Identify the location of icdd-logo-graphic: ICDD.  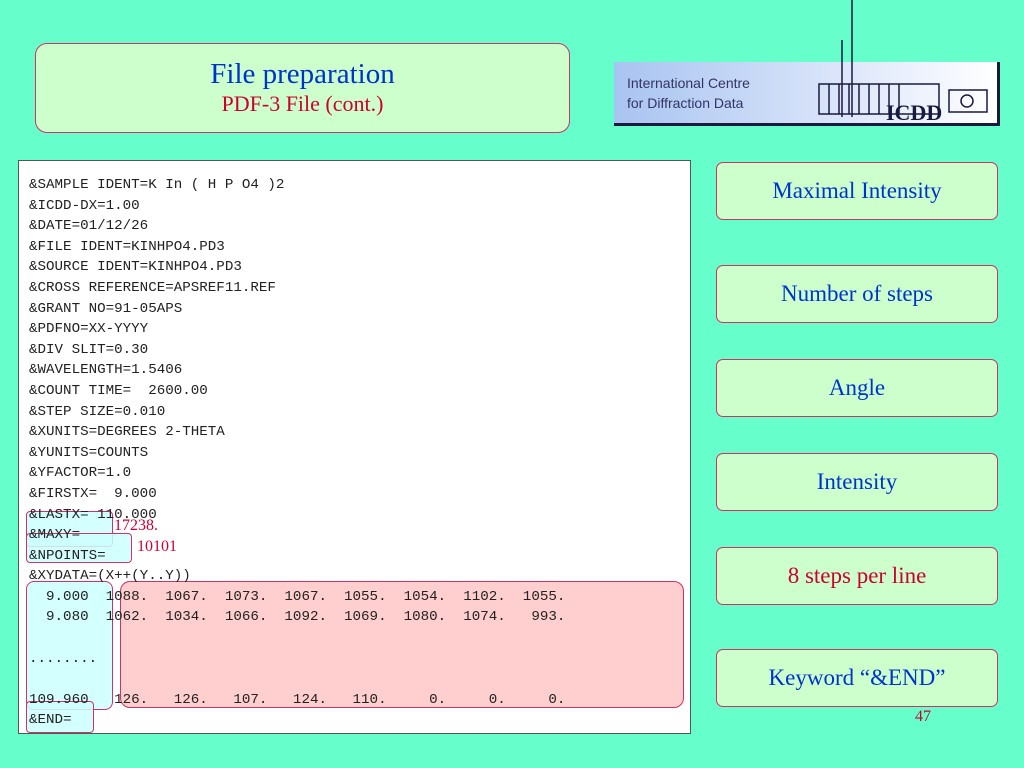
(903, 93).